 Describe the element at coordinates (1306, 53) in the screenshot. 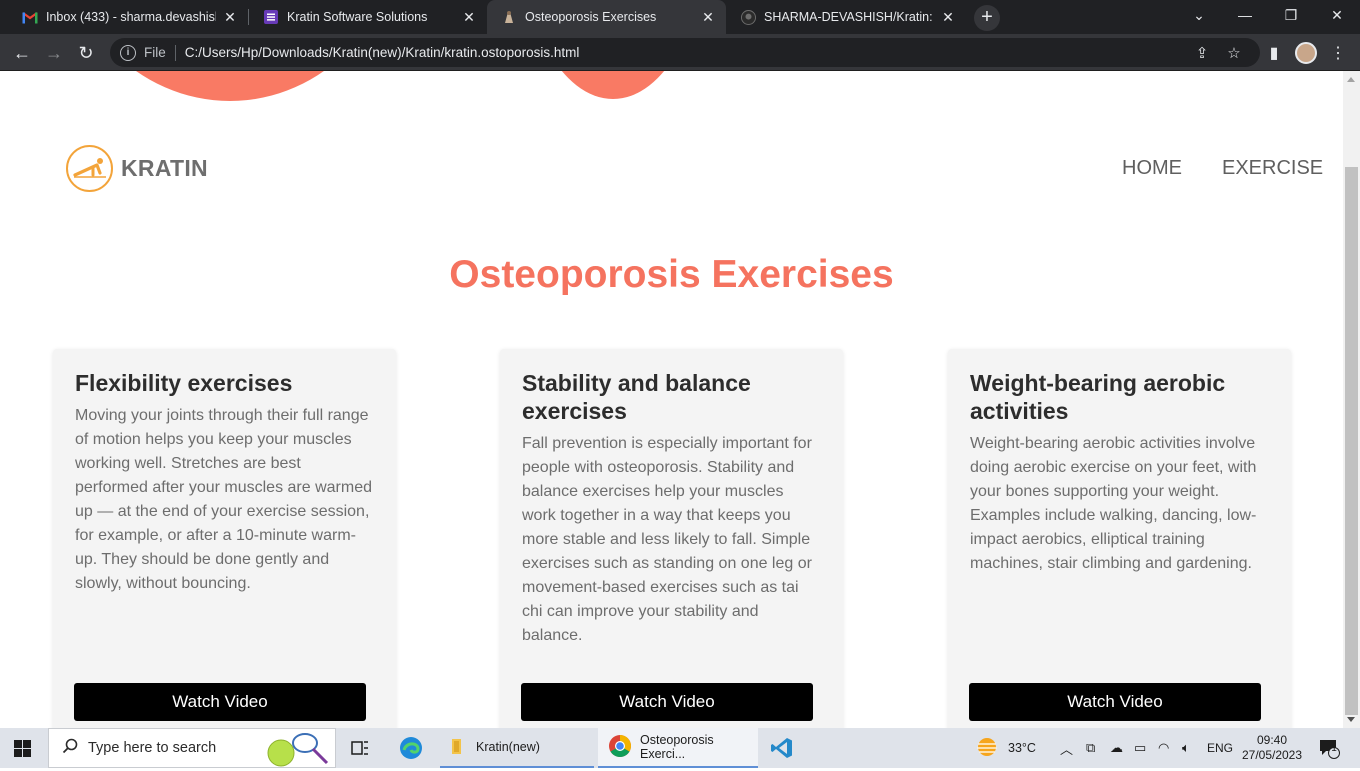

I see `profile-avatar` at that location.